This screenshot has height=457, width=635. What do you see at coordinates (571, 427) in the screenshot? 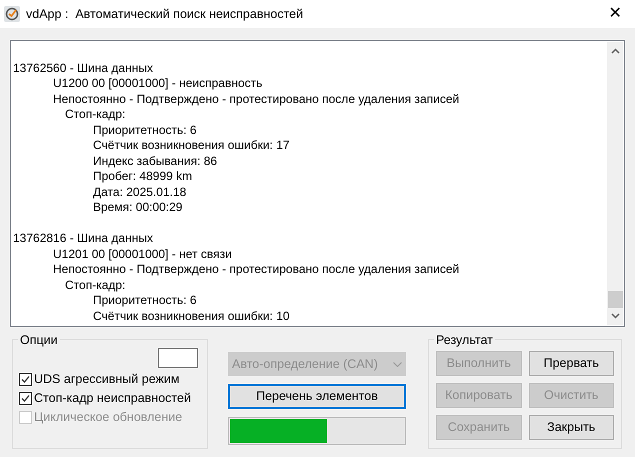
I see `result-button: Закрыть` at bounding box center [571, 427].